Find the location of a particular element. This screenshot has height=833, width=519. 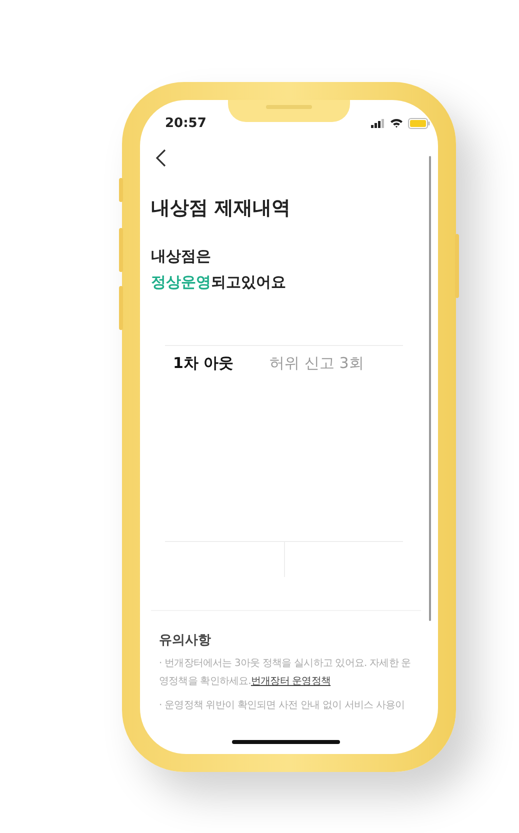

notice-heading: 유의사항 is located at coordinates (185, 640).